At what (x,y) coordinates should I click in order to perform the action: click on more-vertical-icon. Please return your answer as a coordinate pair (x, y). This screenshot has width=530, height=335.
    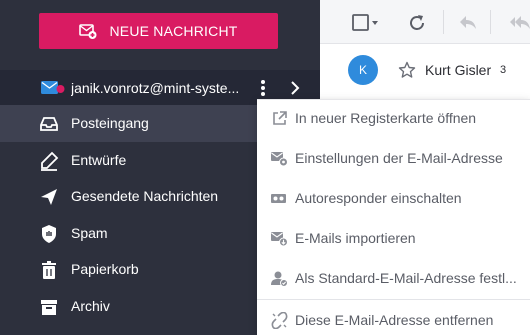
    Looking at the image, I should click on (263, 88).